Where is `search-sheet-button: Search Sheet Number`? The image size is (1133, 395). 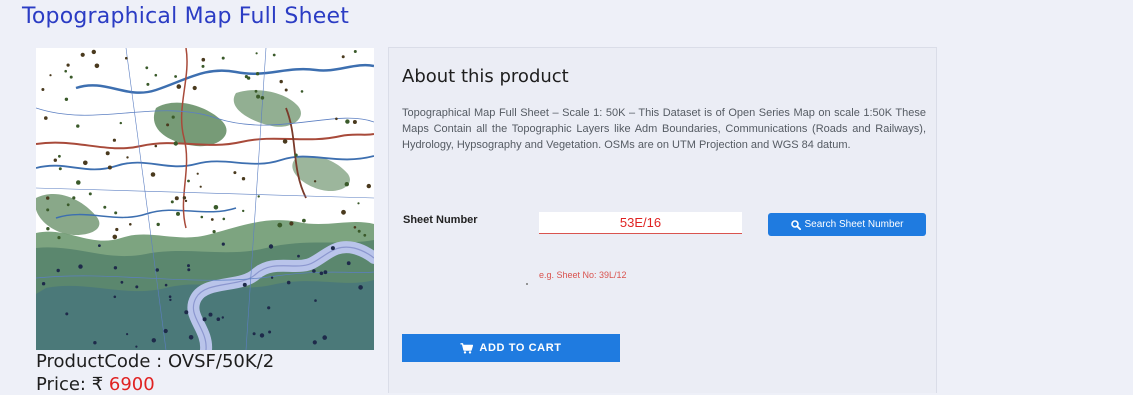
search-sheet-button: Search Sheet Number is located at coordinates (847, 224).